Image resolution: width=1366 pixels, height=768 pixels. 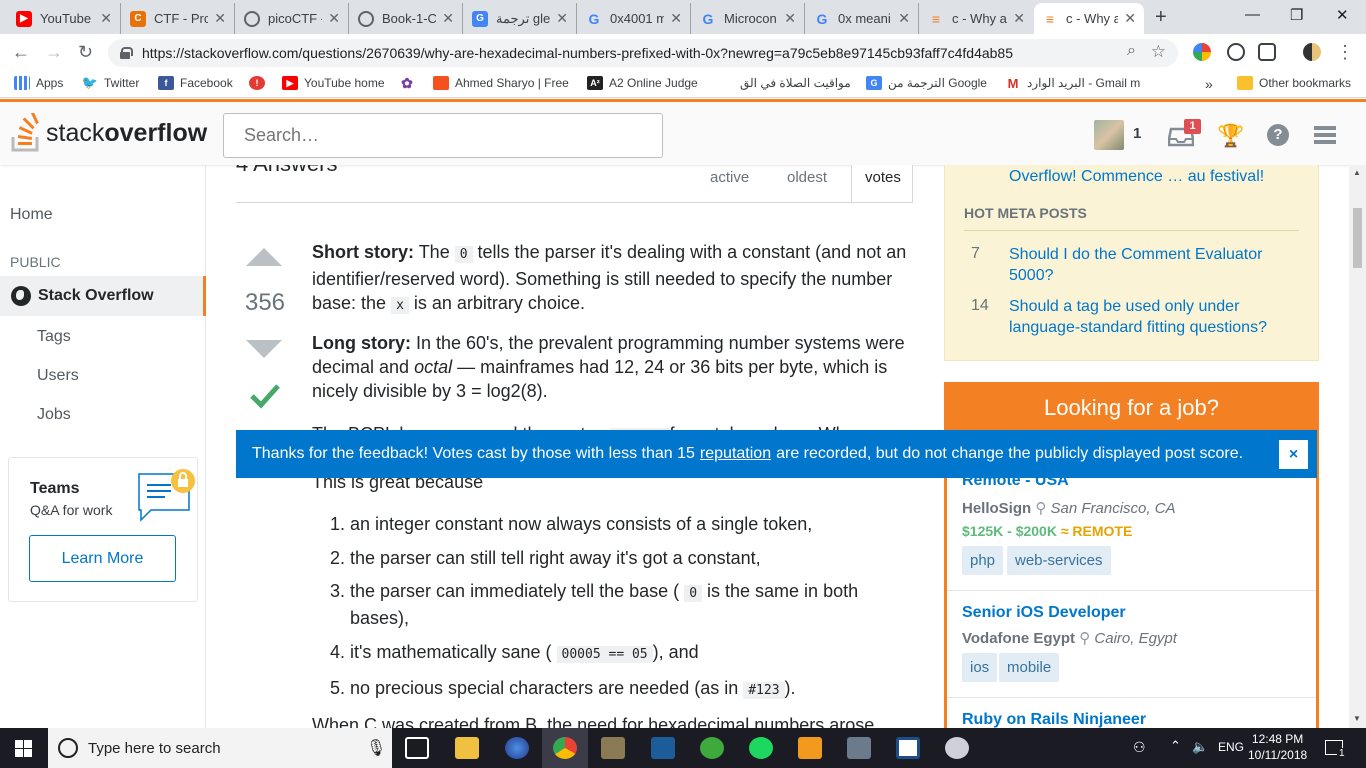 What do you see at coordinates (417, 748) in the screenshot?
I see `task-view-icon` at bounding box center [417, 748].